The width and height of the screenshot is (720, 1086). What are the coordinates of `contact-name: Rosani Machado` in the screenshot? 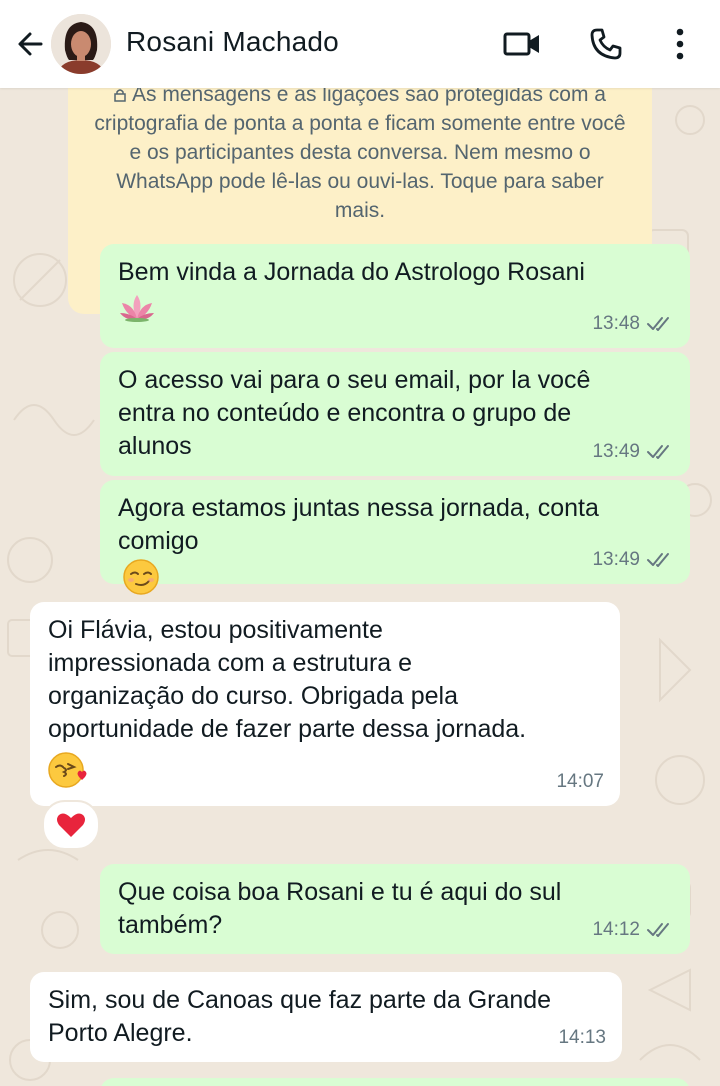 It's located at (232, 42).